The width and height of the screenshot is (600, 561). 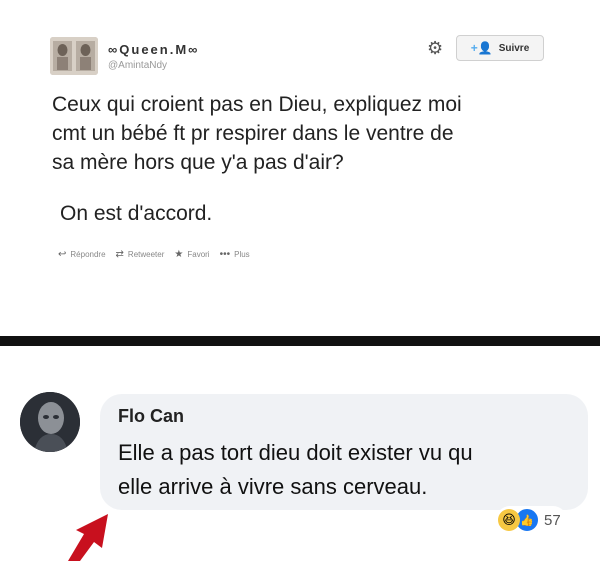 I want to click on comment-line: Elle a pas tort dieu doit exister vu qu, so click(x=295, y=452).